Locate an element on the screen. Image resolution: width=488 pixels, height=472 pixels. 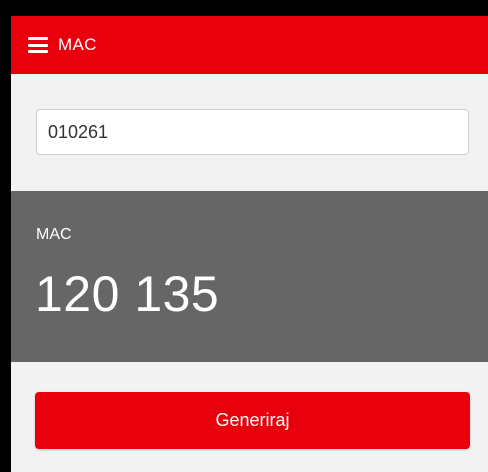
code-input is located at coordinates (252, 132).